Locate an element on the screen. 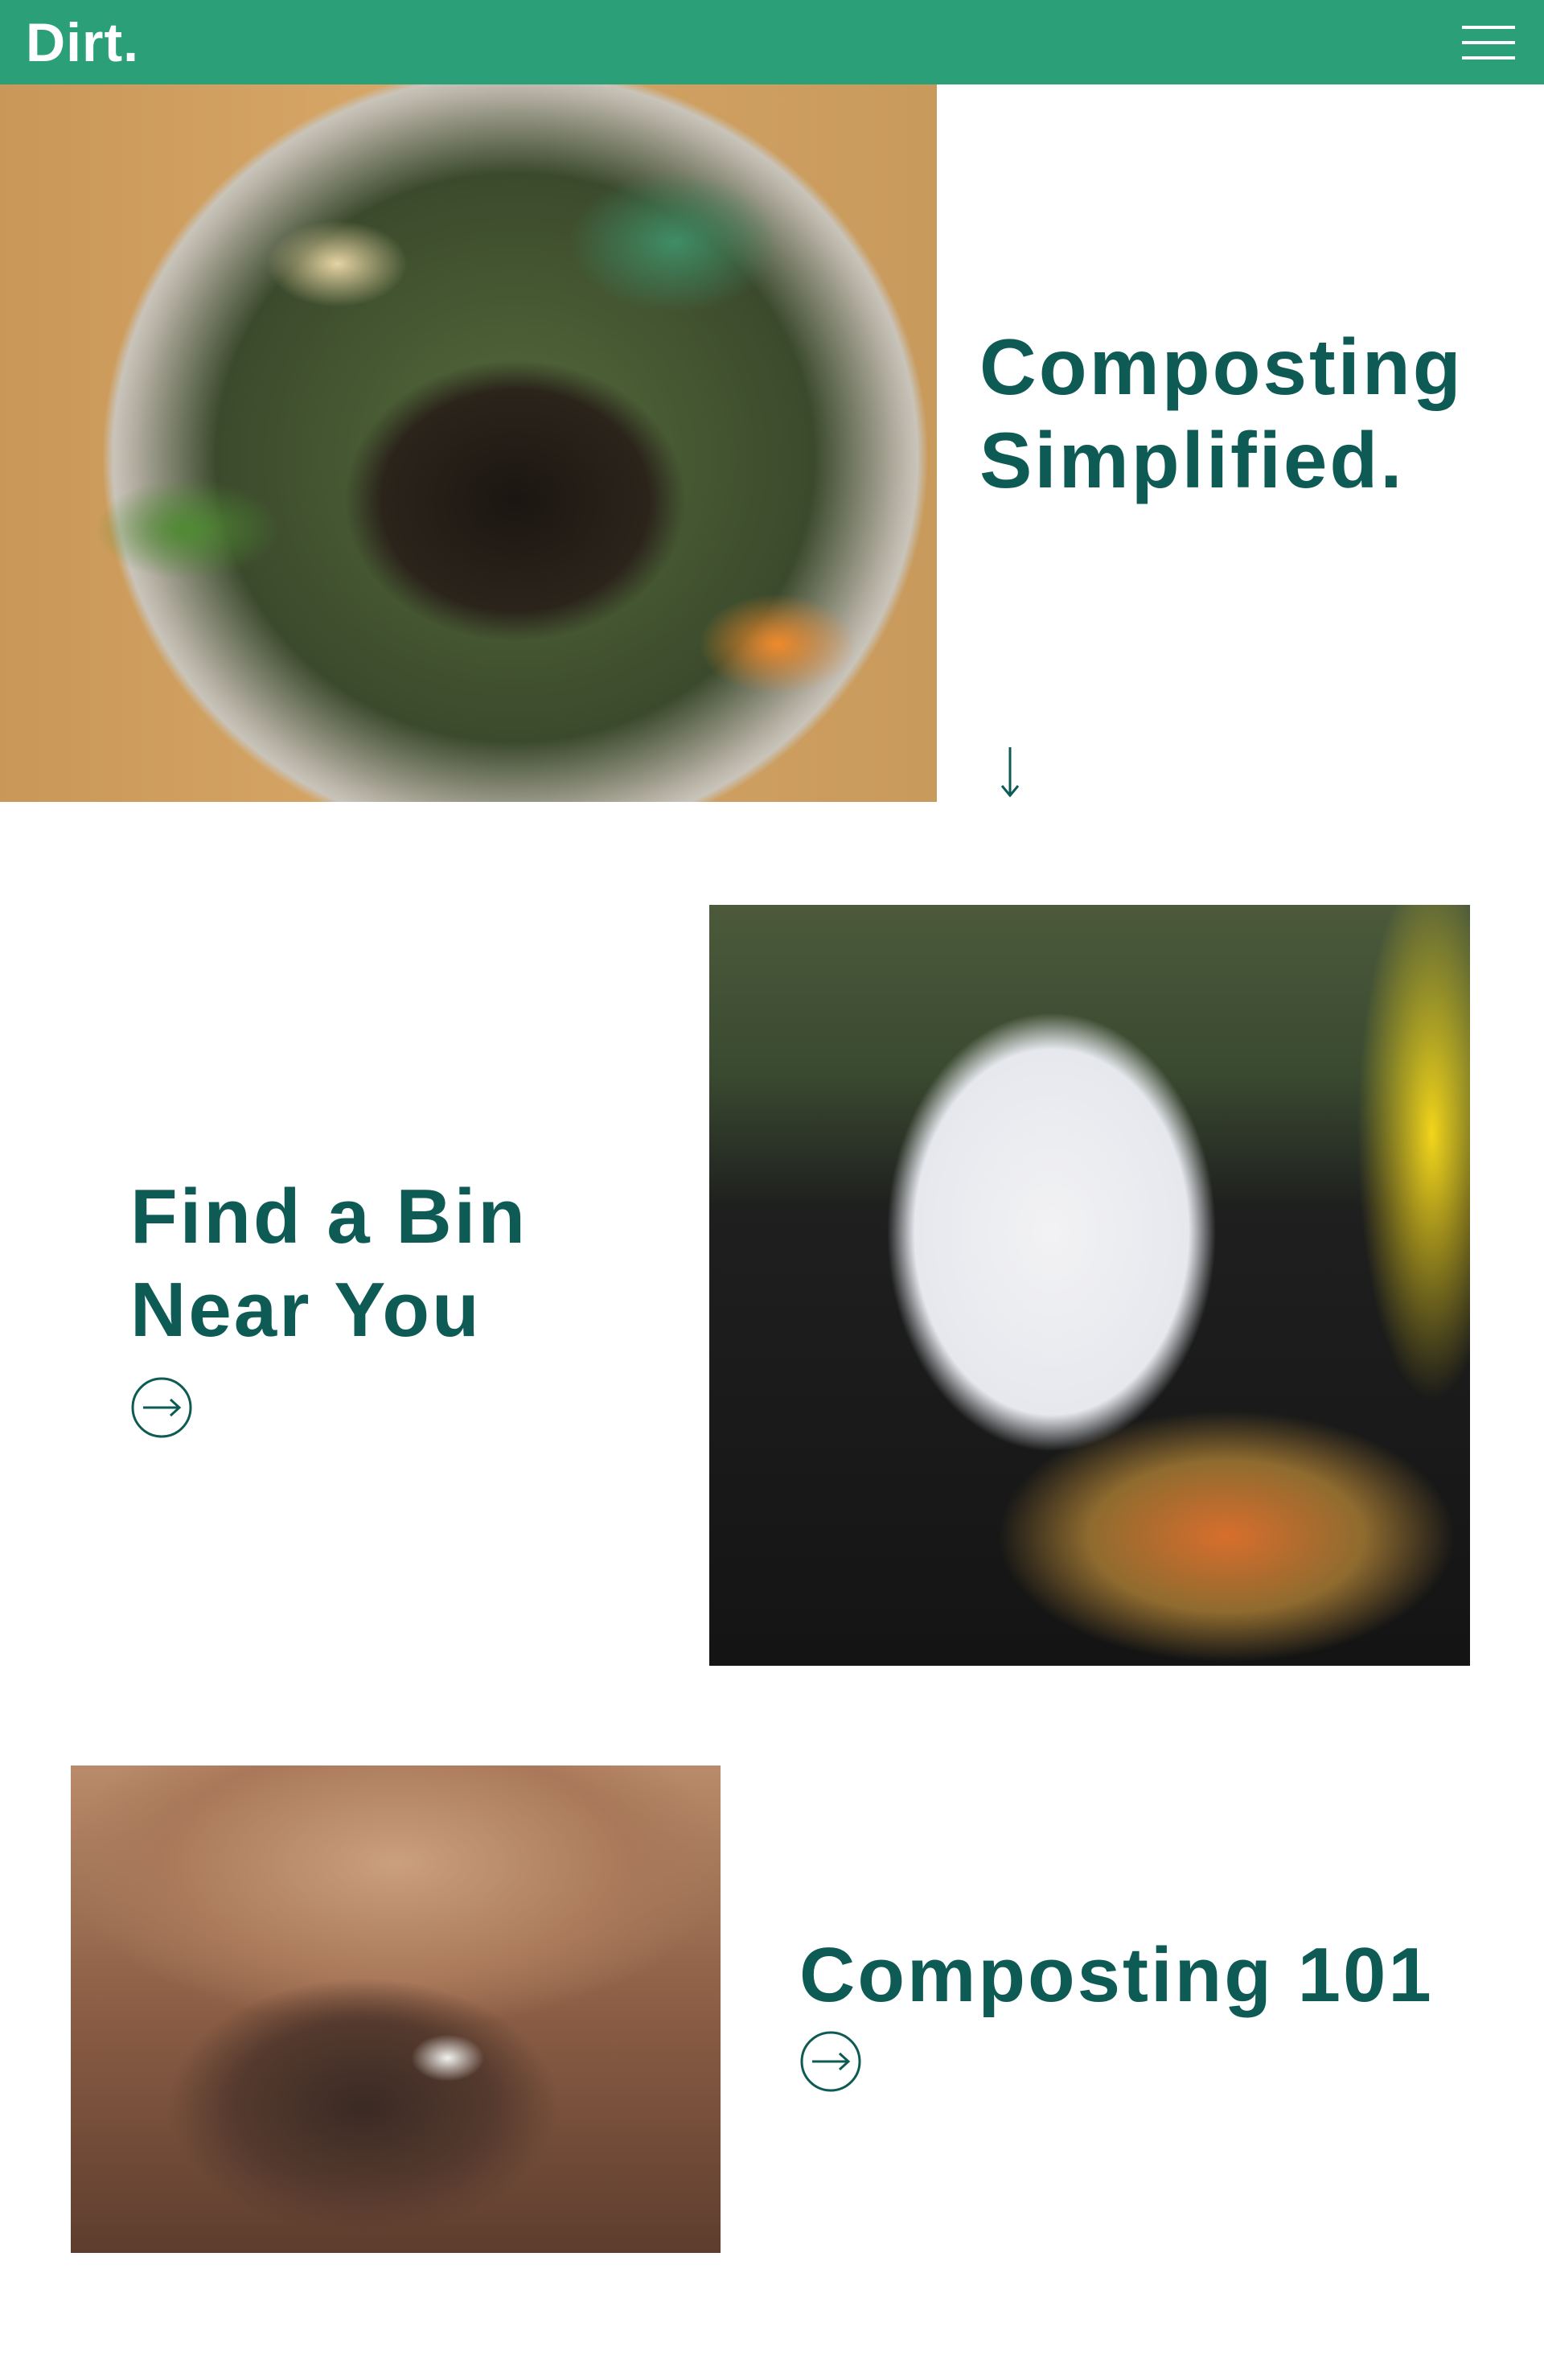 This screenshot has height=2380, width=1544. hero-title: Composting Simplified. is located at coordinates (1252, 414).